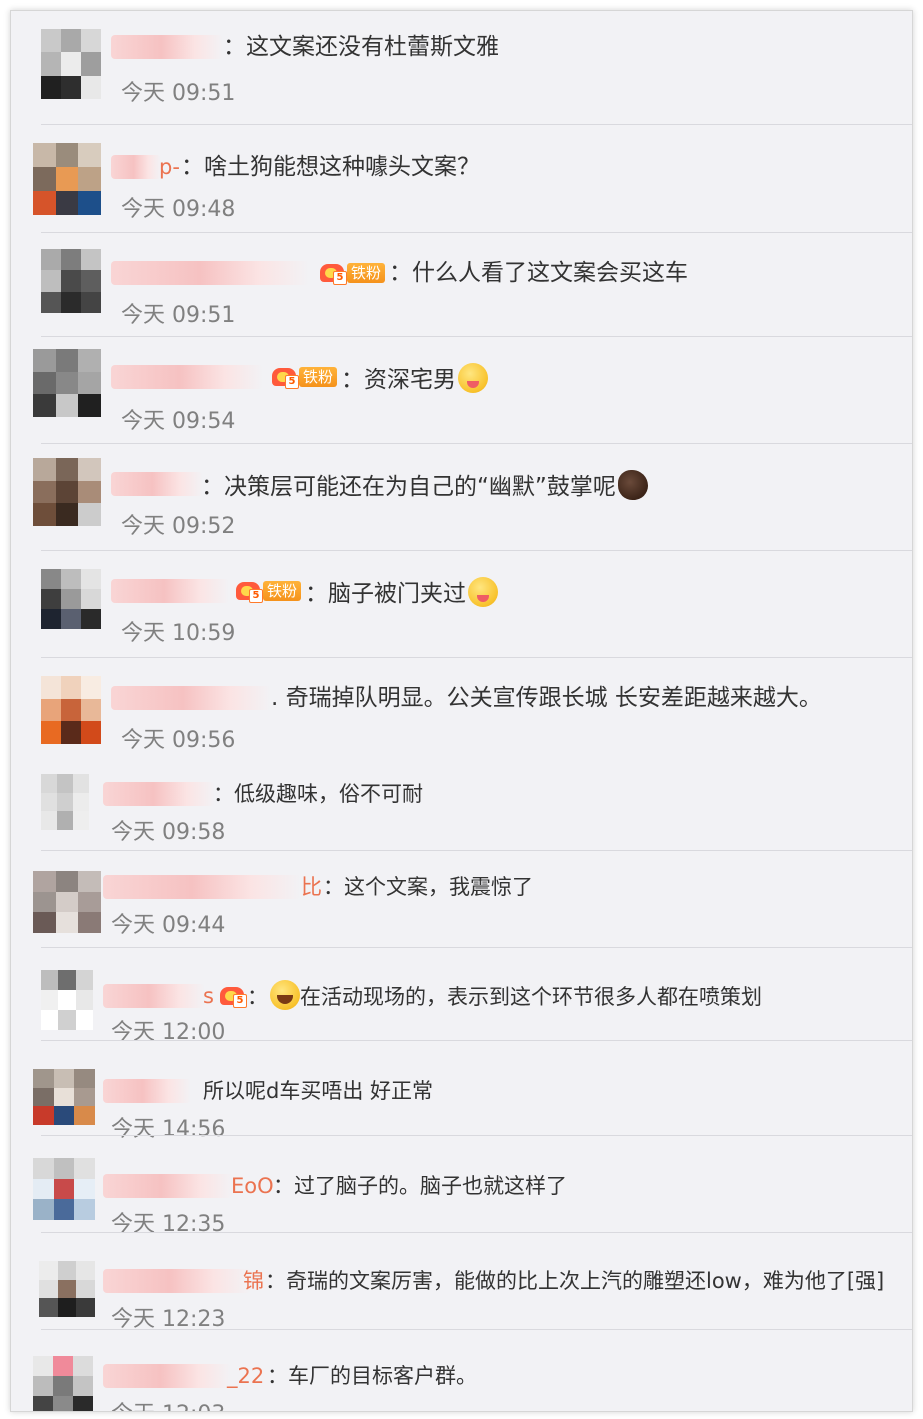 This screenshot has height=1419, width=923. I want to click on list-item: 5 铁粉 ：资深宅男 今天 09:54, so click(461, 390).